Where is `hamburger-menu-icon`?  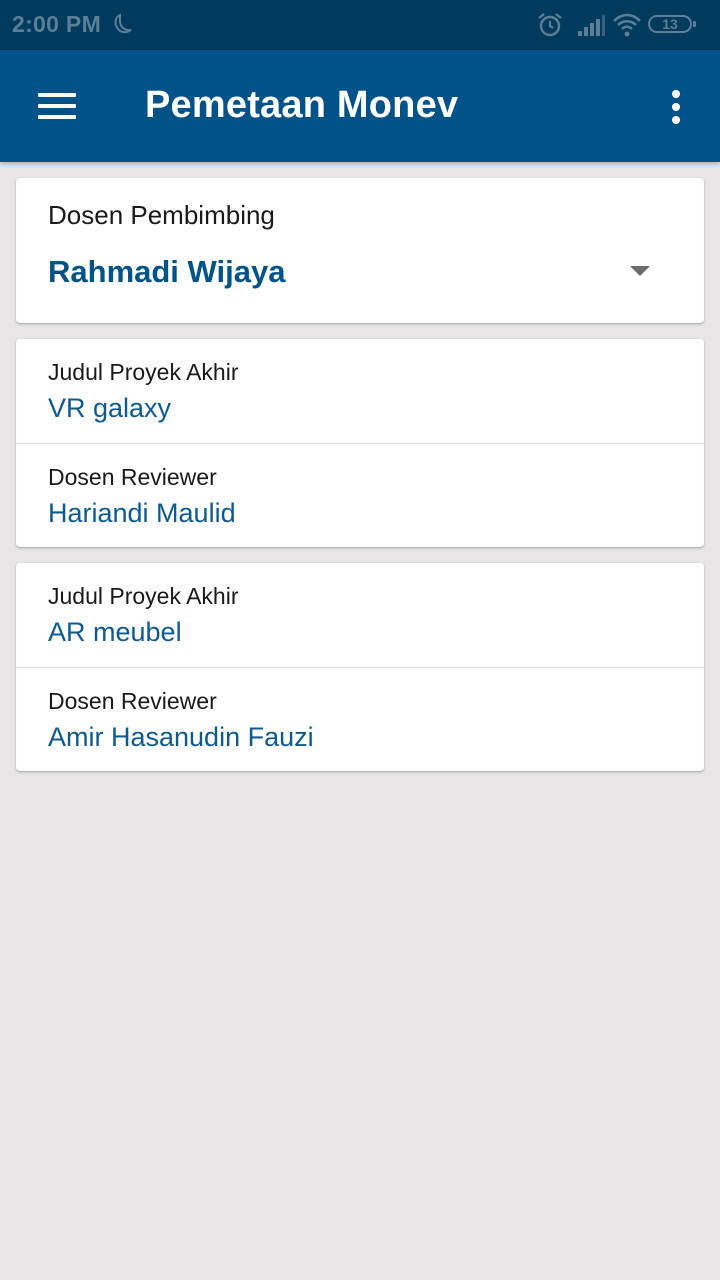 hamburger-menu-icon is located at coordinates (56, 106).